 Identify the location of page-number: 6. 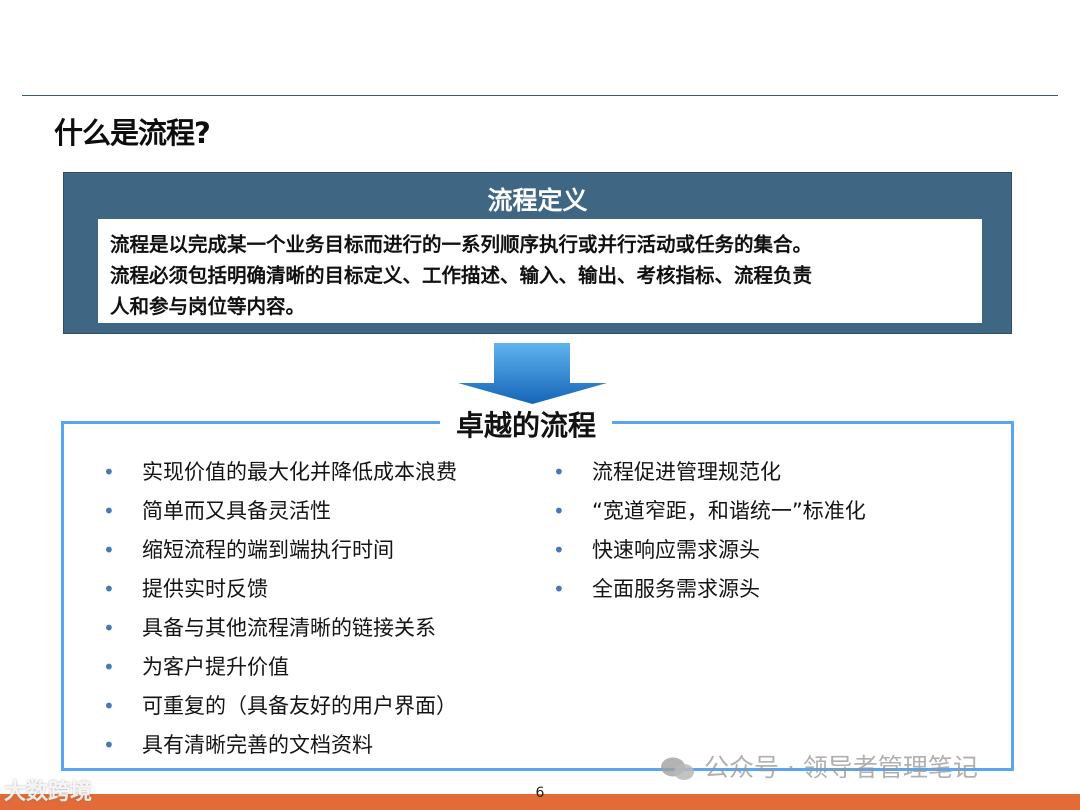
(540, 793).